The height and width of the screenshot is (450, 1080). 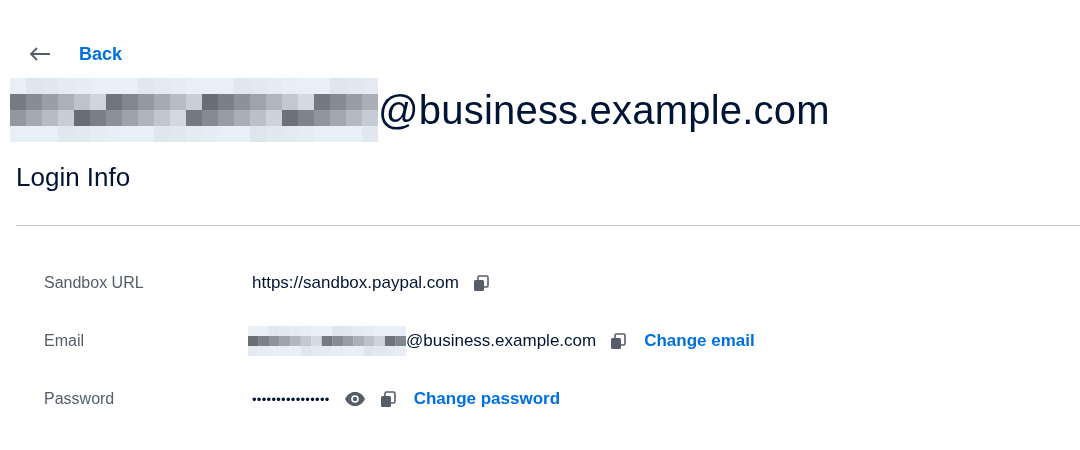 What do you see at coordinates (355, 283) in the screenshot?
I see `field-value: https://sandbox.paypal.com` at bounding box center [355, 283].